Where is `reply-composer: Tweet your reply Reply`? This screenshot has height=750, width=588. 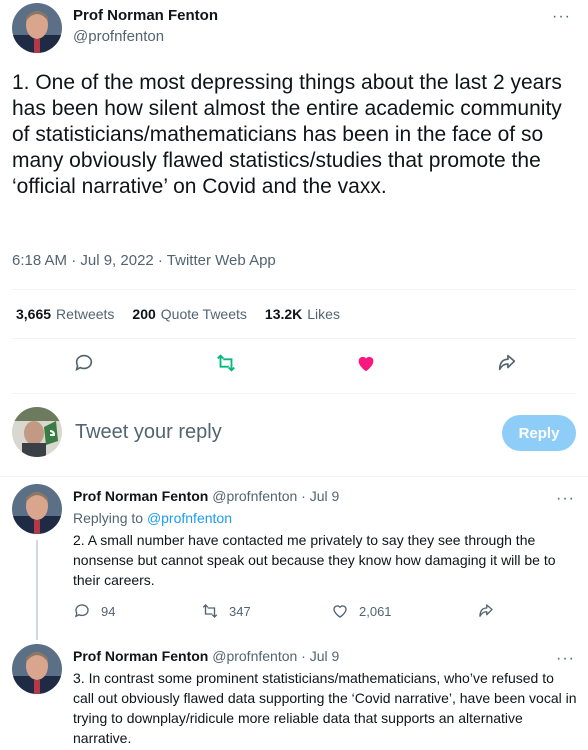
reply-composer: Tweet your reply Reply is located at coordinates (294, 436).